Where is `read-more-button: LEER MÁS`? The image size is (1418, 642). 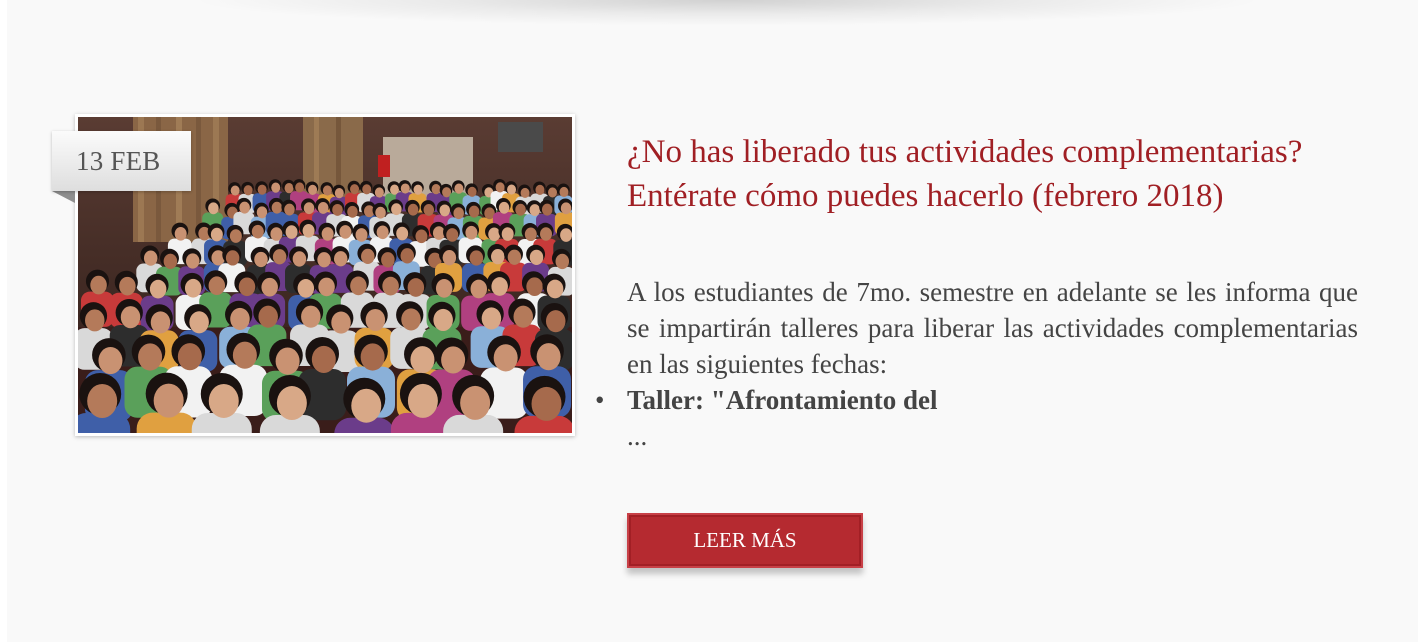
read-more-button: LEER MÁS is located at coordinates (745, 540).